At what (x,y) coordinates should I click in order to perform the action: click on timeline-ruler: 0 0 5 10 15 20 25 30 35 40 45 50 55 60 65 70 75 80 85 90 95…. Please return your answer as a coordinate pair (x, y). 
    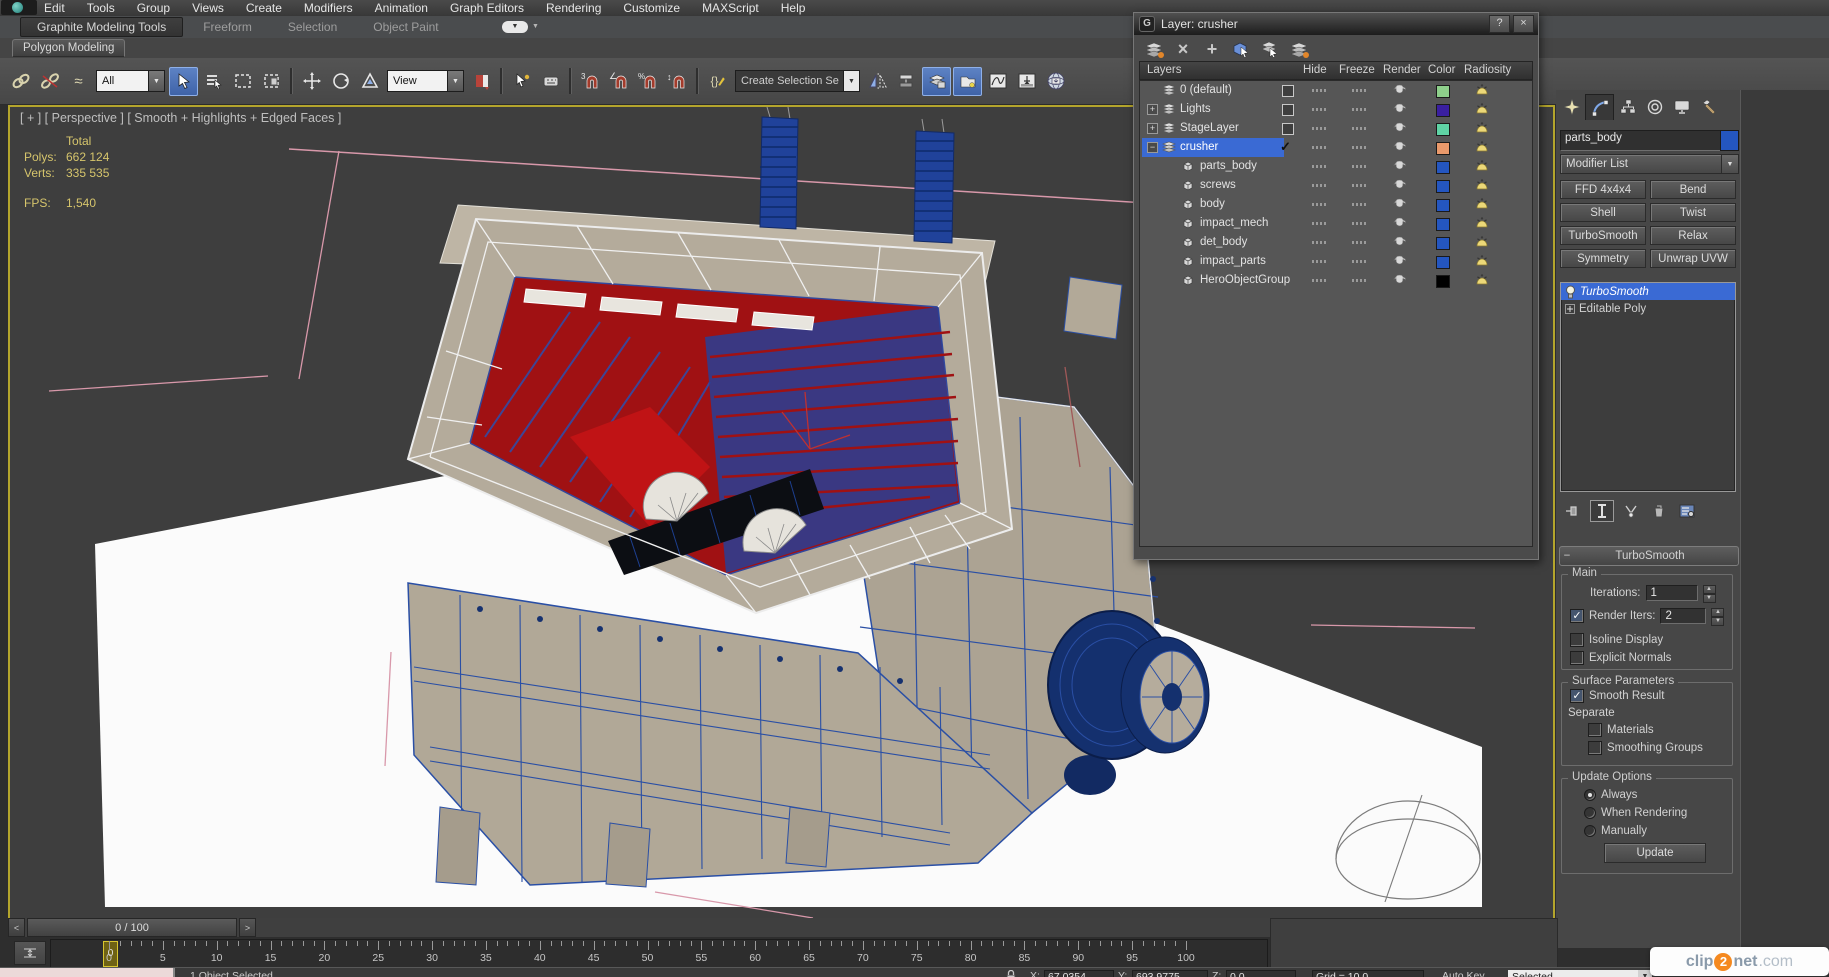
    Looking at the image, I should click on (659, 953).